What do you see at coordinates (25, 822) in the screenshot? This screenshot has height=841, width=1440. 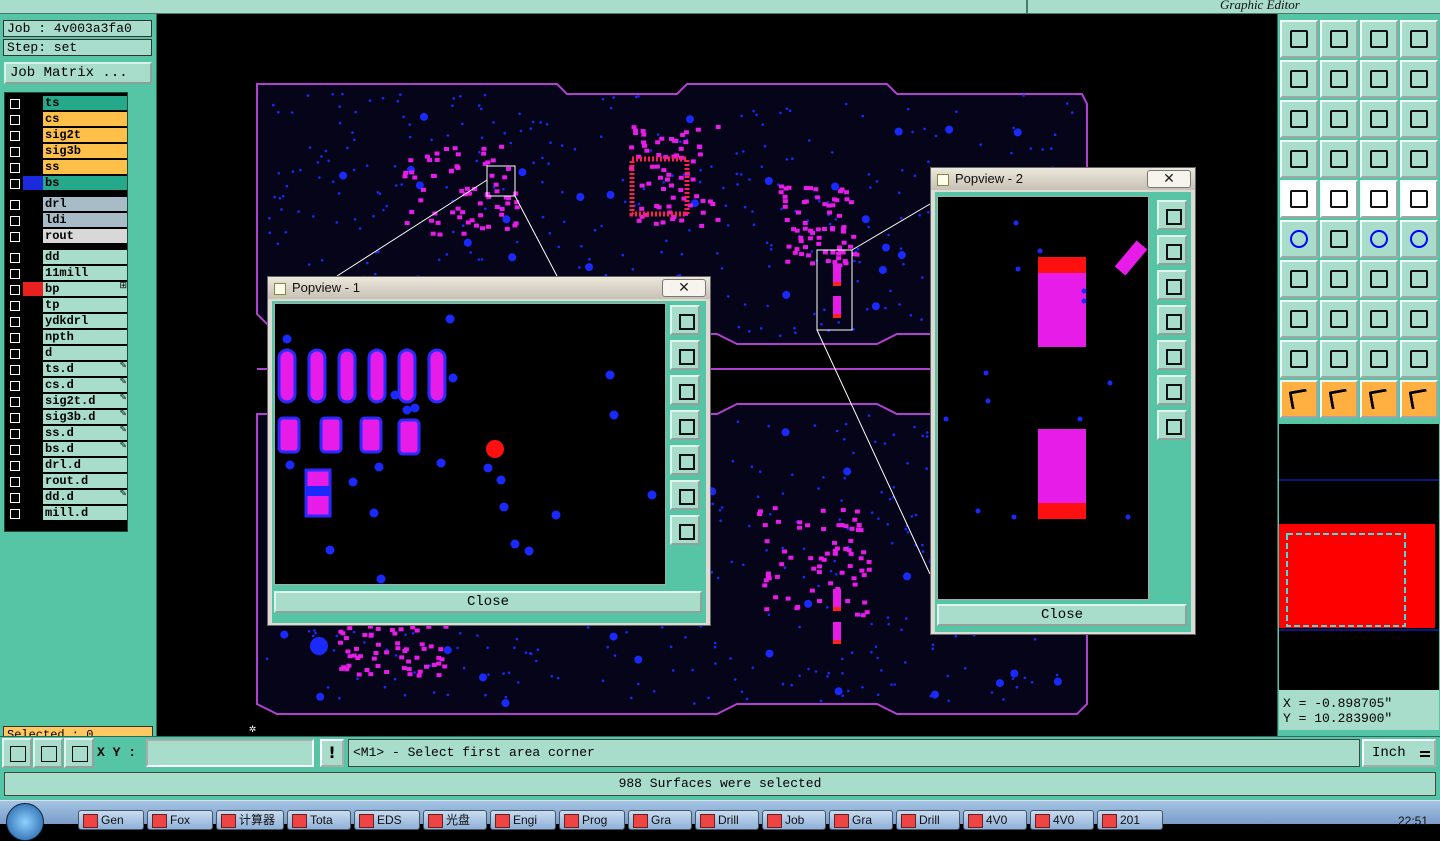 I see `start-button` at bounding box center [25, 822].